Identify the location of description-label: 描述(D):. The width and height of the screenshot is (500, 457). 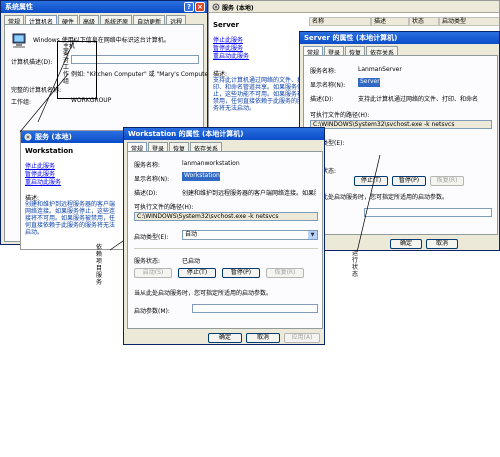
(146, 193).